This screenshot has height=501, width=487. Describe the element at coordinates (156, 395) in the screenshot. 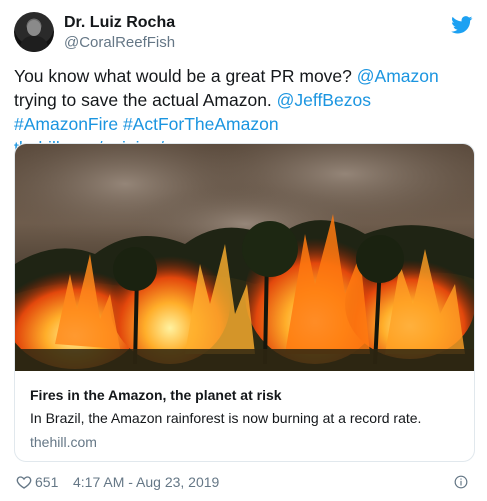

I see `card-title: Fires in the Amazon, the planet at risk` at that location.